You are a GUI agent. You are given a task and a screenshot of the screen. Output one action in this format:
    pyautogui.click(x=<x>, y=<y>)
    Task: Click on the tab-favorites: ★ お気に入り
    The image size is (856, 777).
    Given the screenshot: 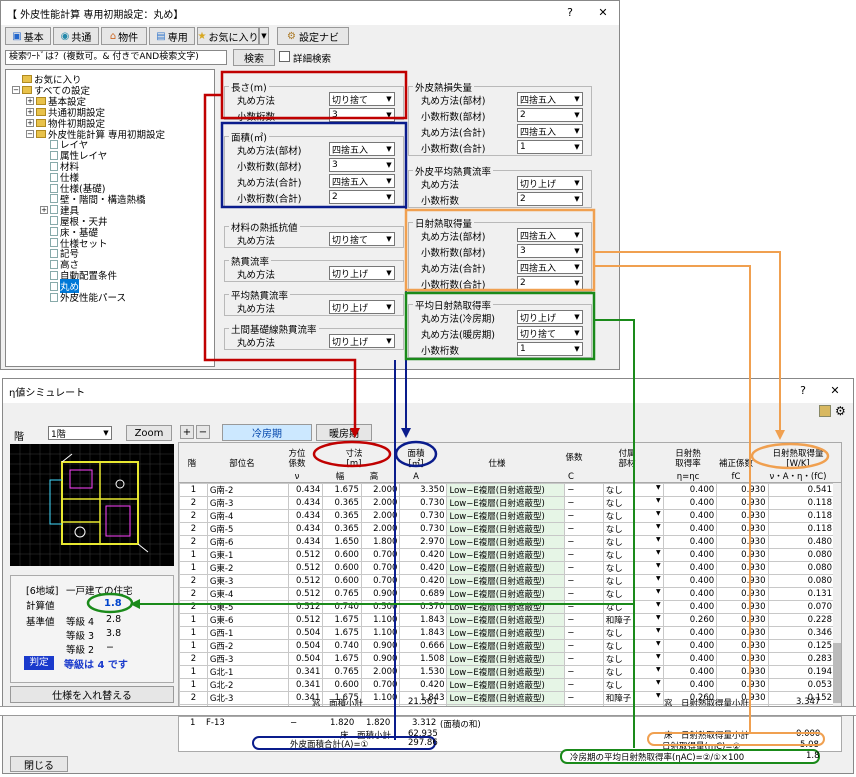 What is the action you would take?
    pyautogui.click(x=228, y=36)
    